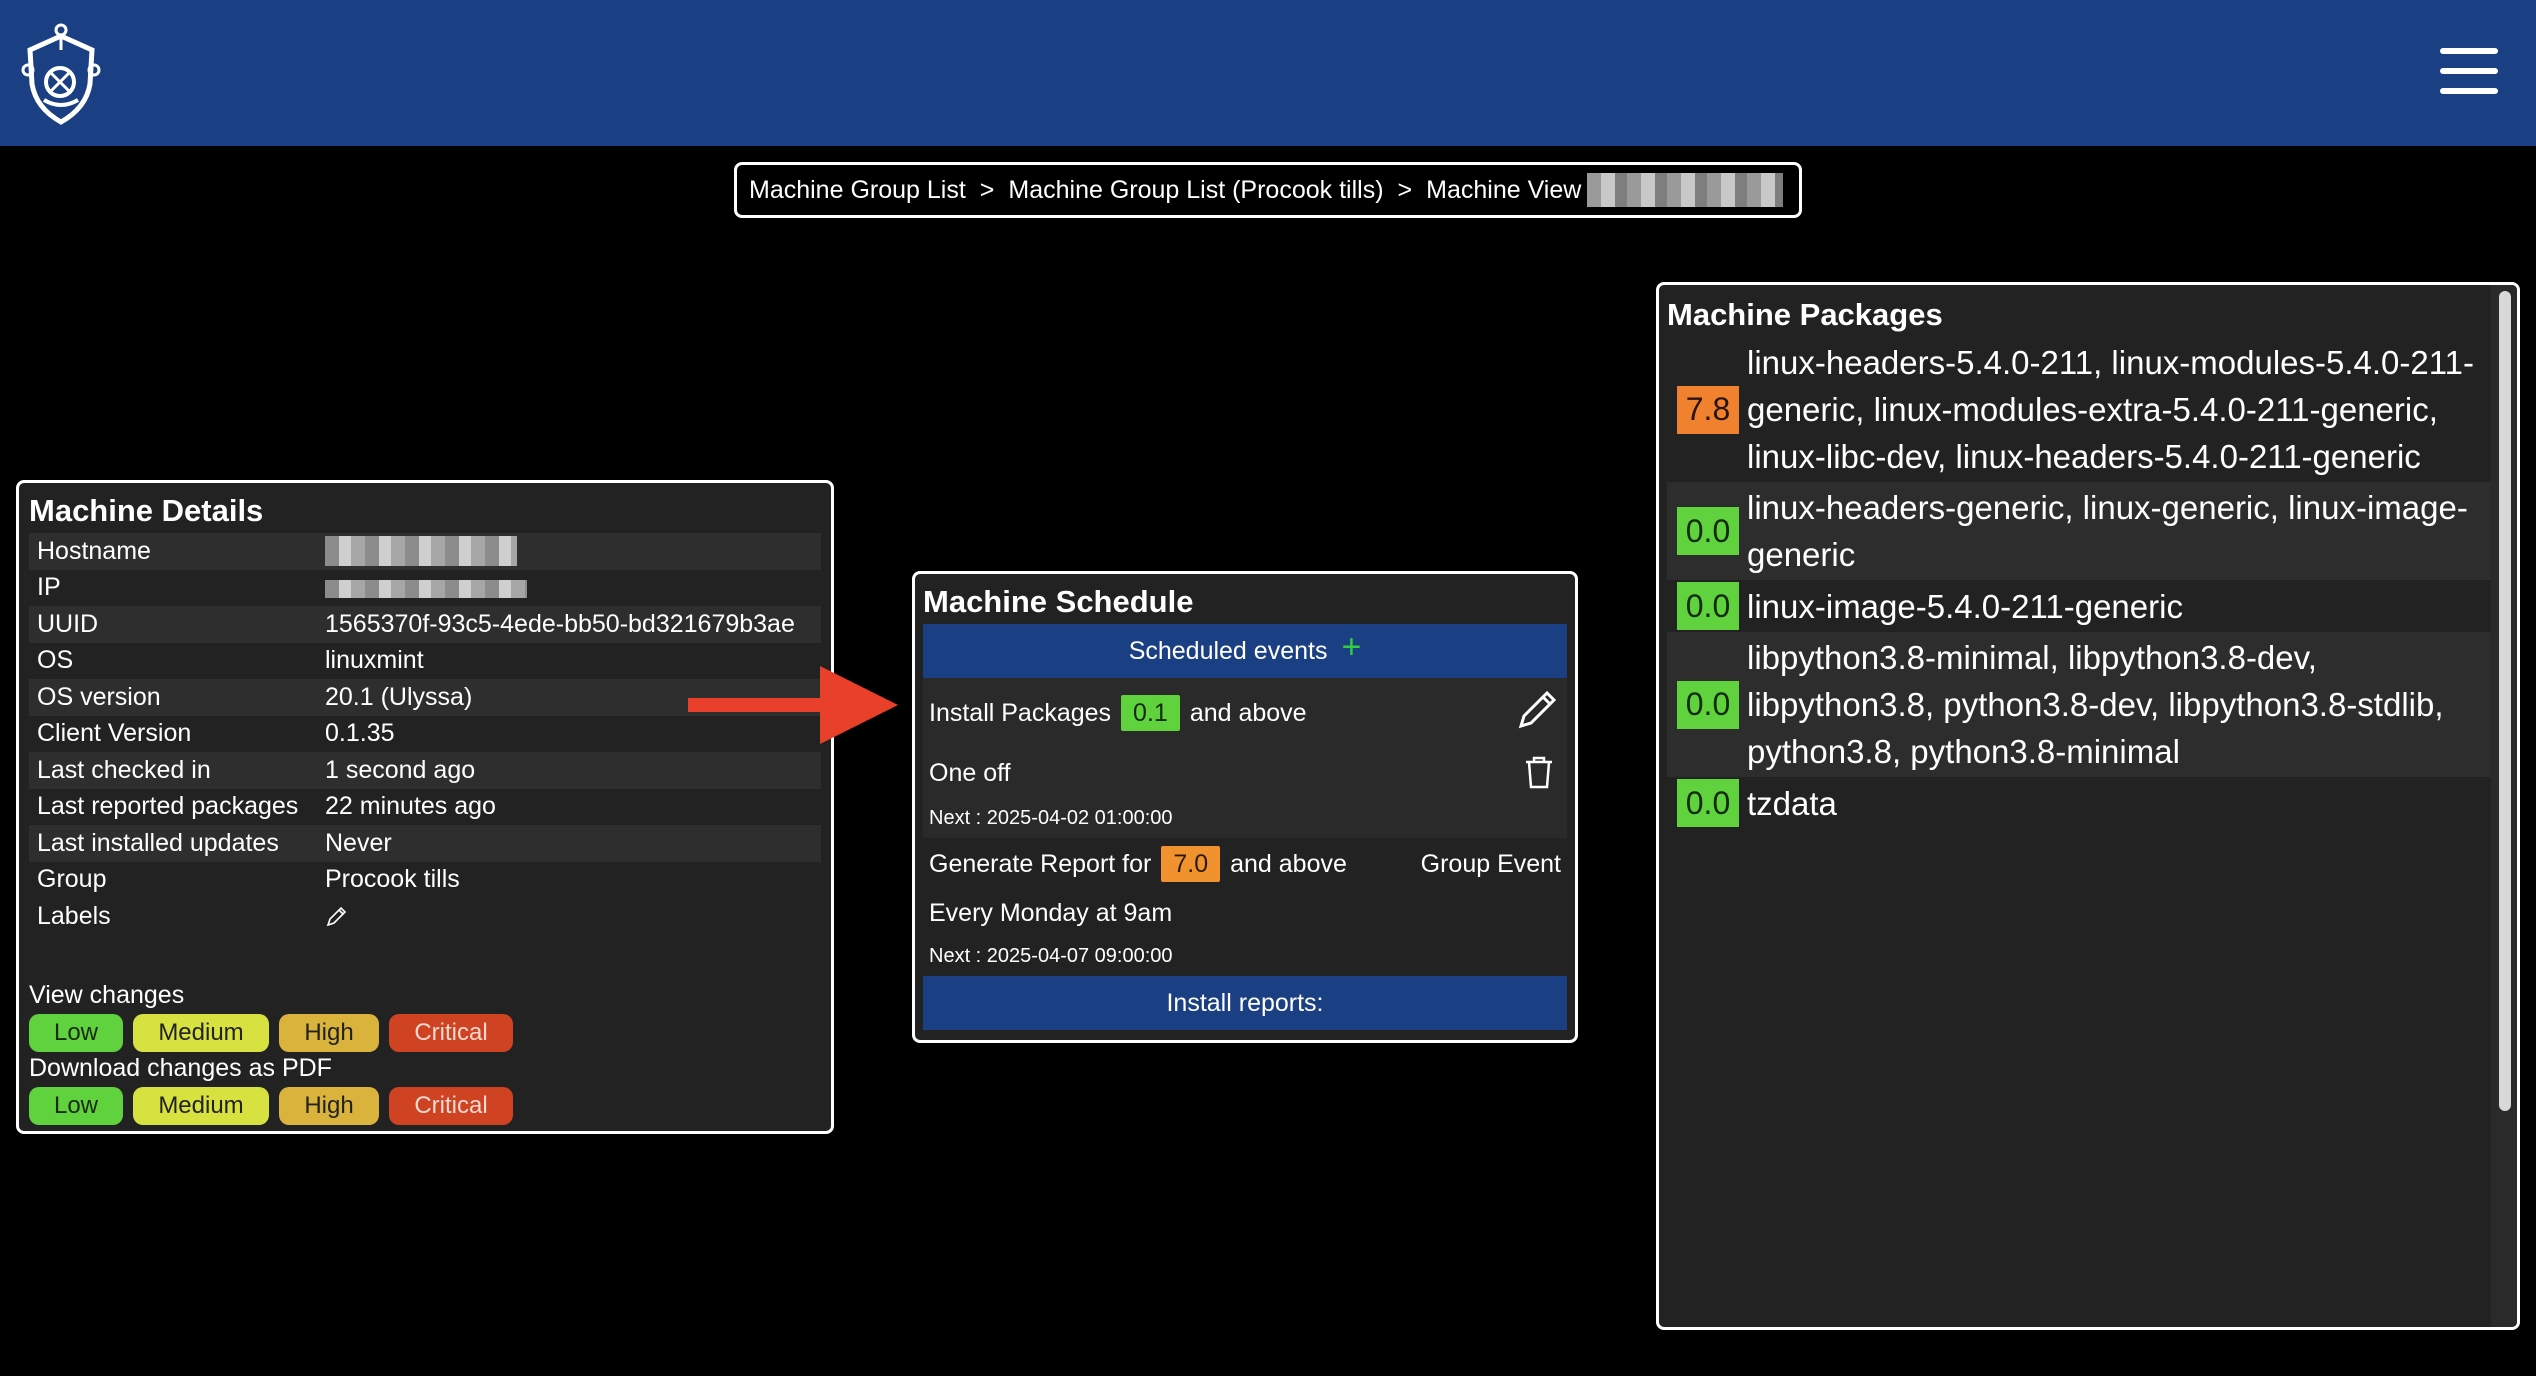 The height and width of the screenshot is (1376, 2536). What do you see at coordinates (201, 1032) in the screenshot?
I see `view-medium-button: Medium` at bounding box center [201, 1032].